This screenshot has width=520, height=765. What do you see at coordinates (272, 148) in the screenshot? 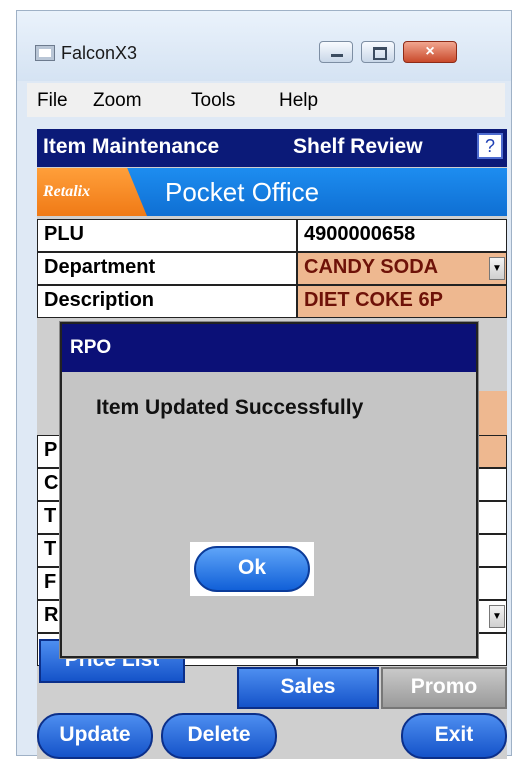
I see `tab-bar: Item Maintenance Shelf Review ?` at bounding box center [272, 148].